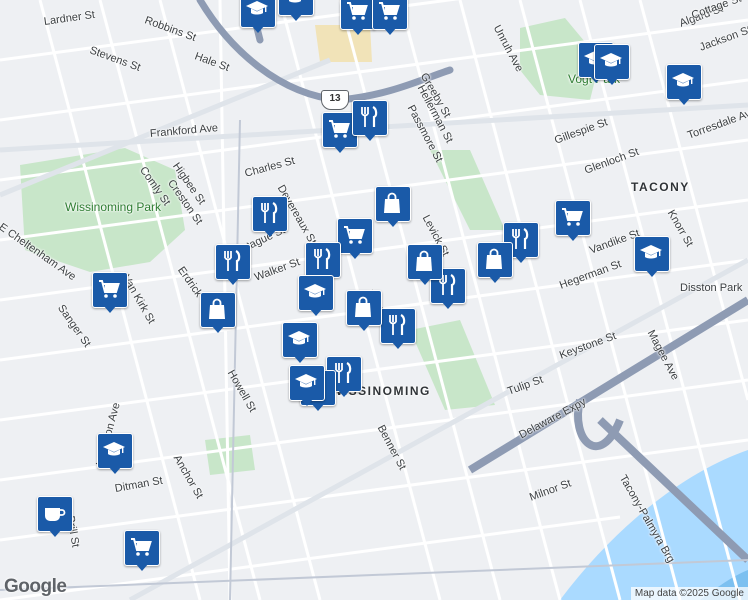 This screenshot has height=600, width=748. I want to click on street-label: Disston Park, so click(711, 288).